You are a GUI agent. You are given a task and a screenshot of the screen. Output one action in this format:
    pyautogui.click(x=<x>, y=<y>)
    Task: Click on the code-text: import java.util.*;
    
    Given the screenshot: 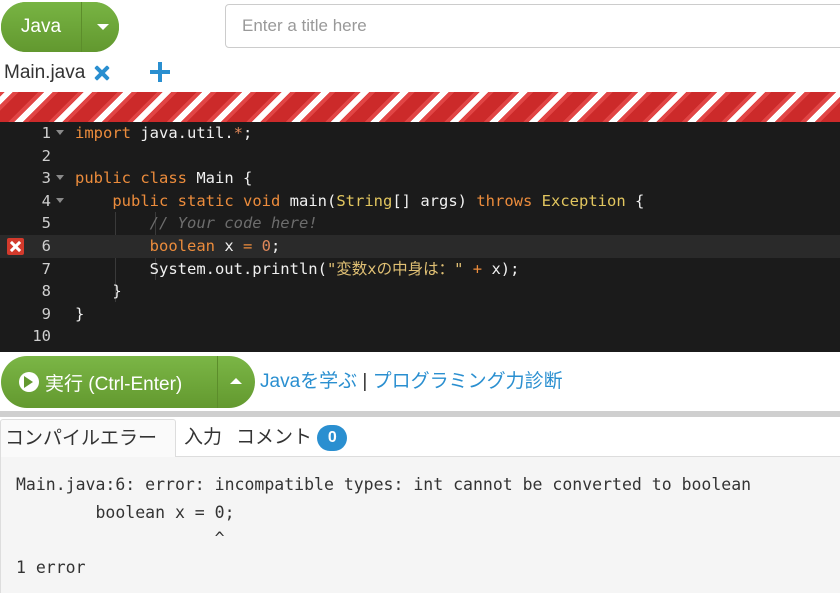 What is the action you would take?
    pyautogui.click(x=164, y=133)
    